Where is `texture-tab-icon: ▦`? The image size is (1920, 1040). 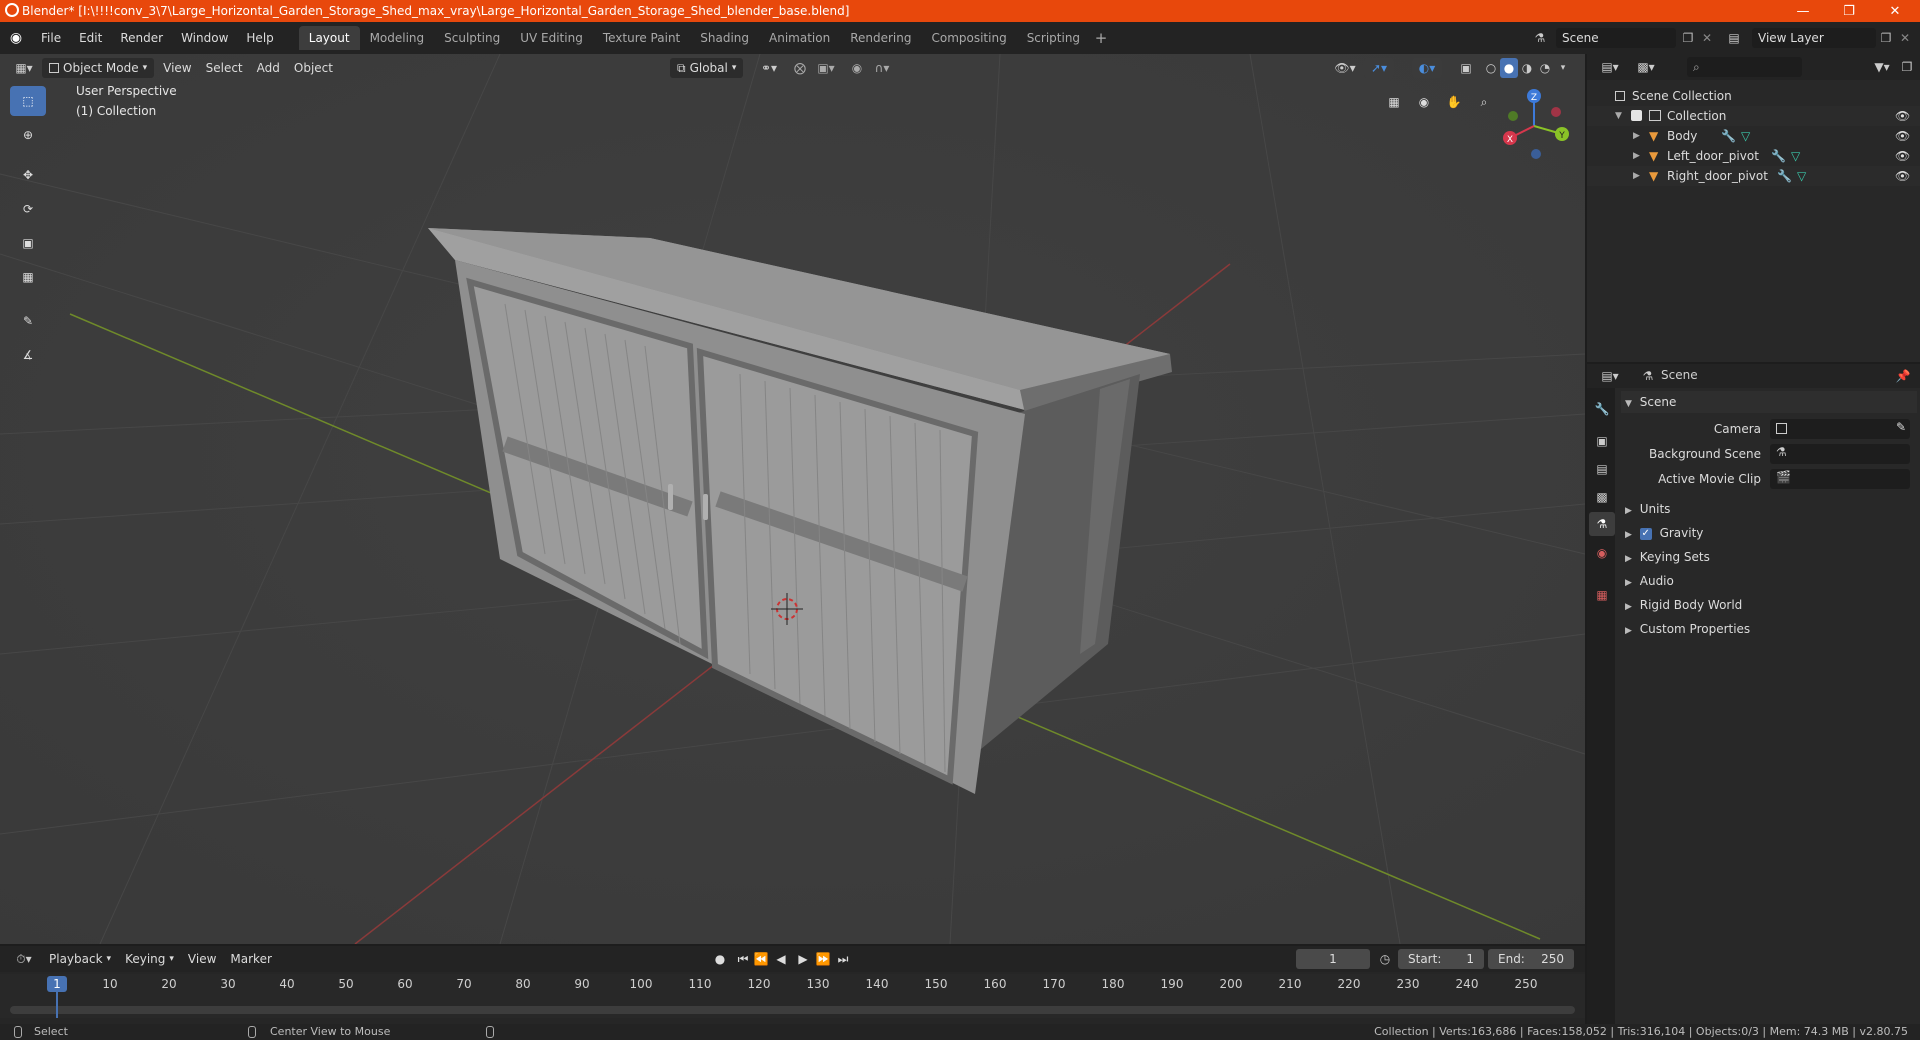 texture-tab-icon: ▦ is located at coordinates (1602, 595).